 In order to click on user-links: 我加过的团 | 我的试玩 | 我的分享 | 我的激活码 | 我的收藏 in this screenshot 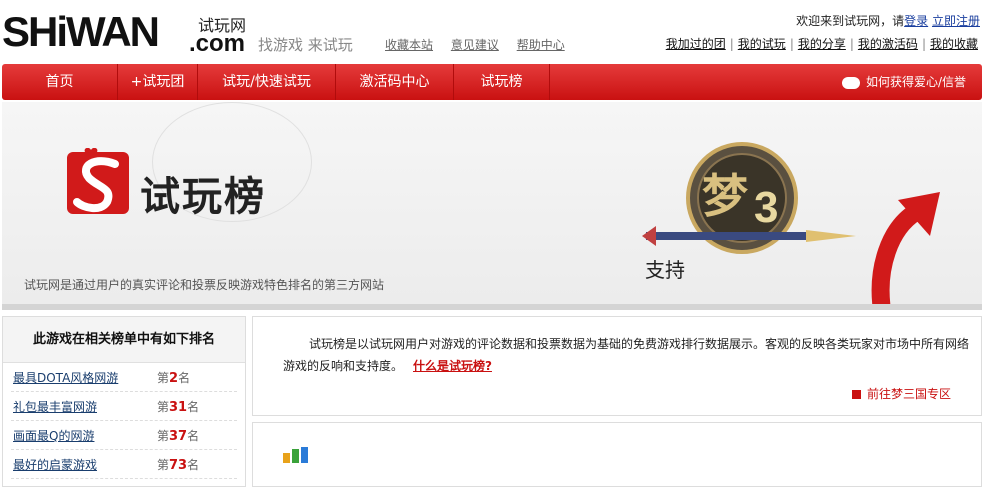, I will do `click(821, 44)`.